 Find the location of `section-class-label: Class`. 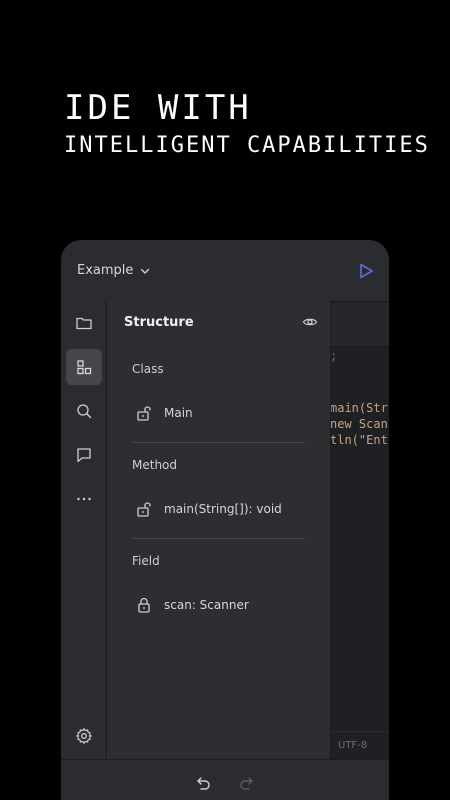

section-class-label: Class is located at coordinates (148, 369).